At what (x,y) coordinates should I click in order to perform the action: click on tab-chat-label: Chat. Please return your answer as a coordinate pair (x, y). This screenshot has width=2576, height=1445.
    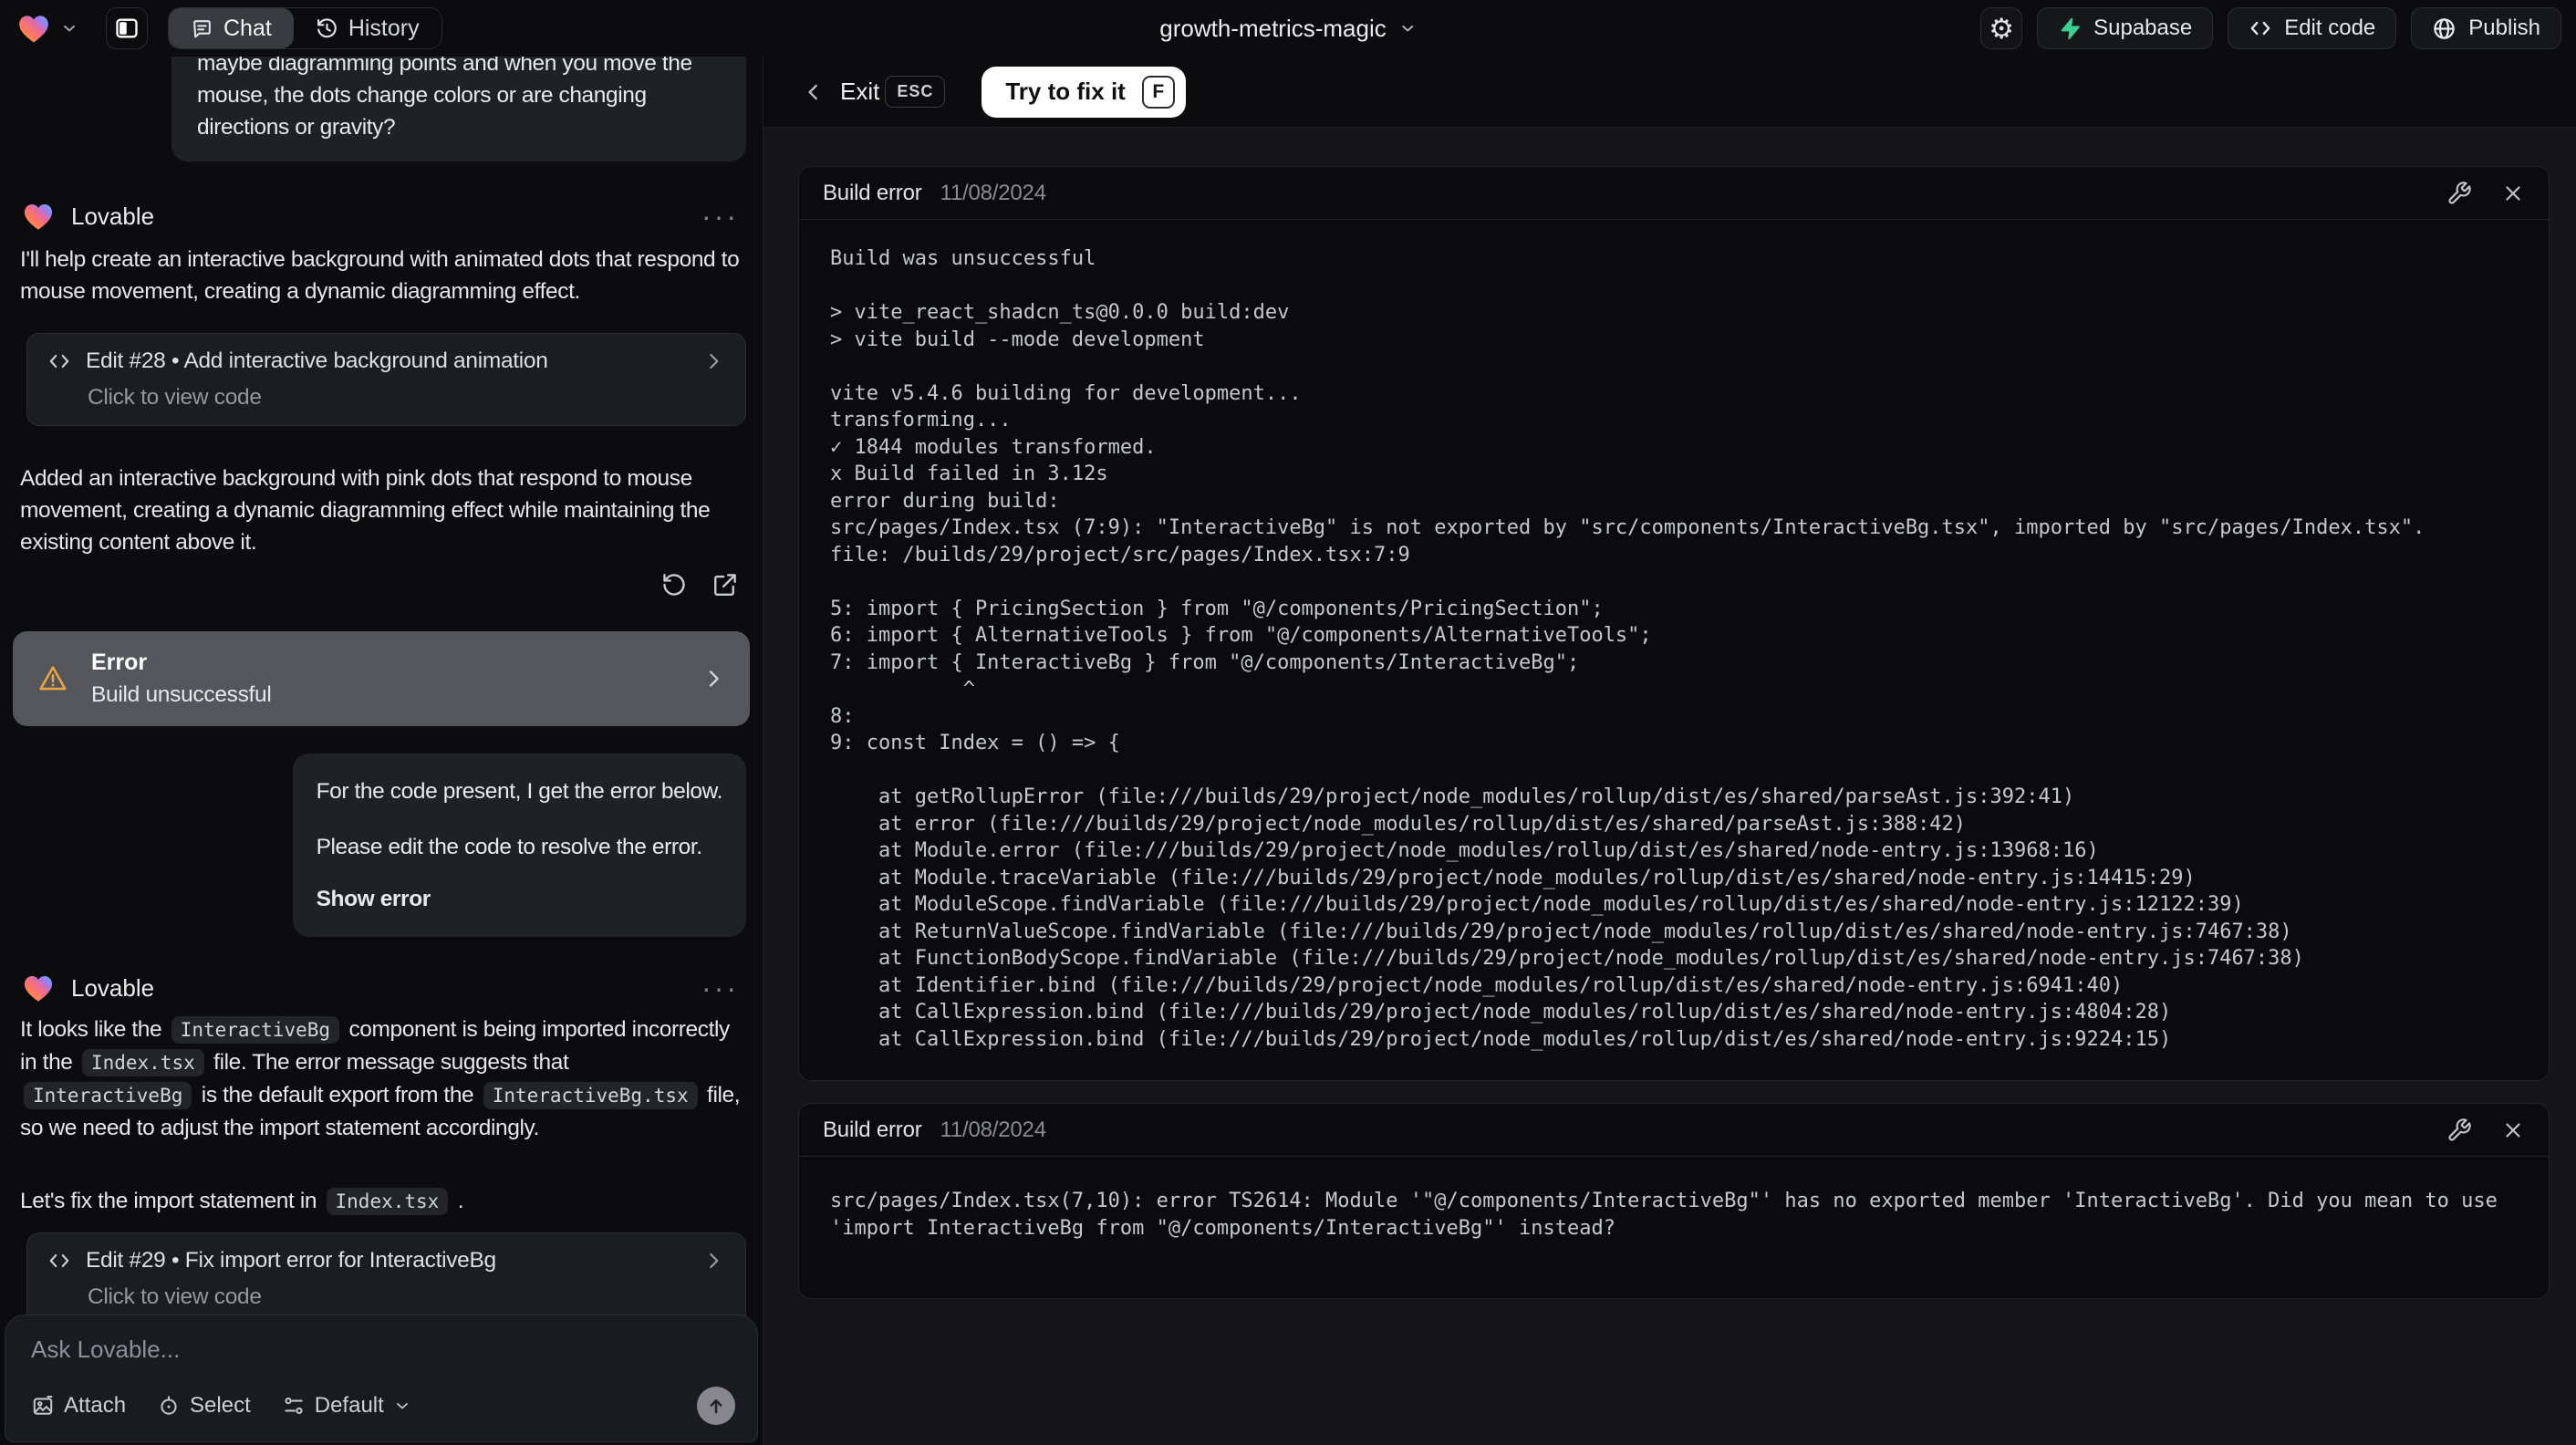
    Looking at the image, I should click on (247, 28).